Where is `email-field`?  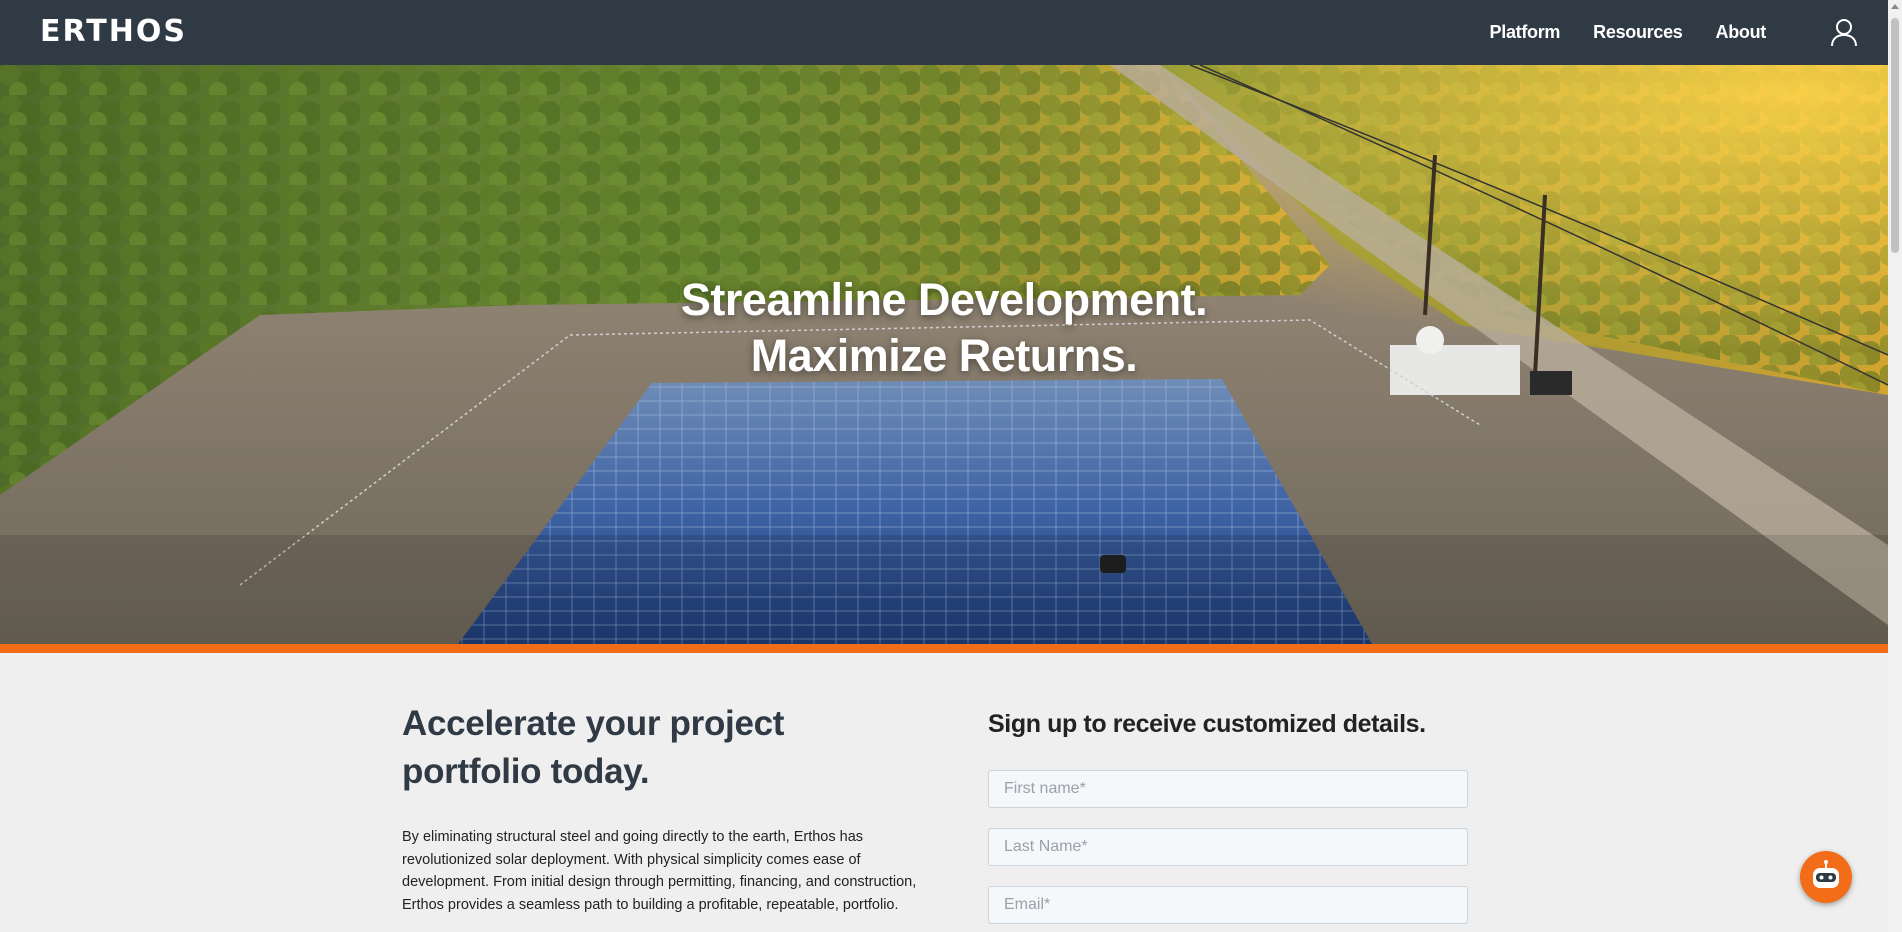 email-field is located at coordinates (1228, 905).